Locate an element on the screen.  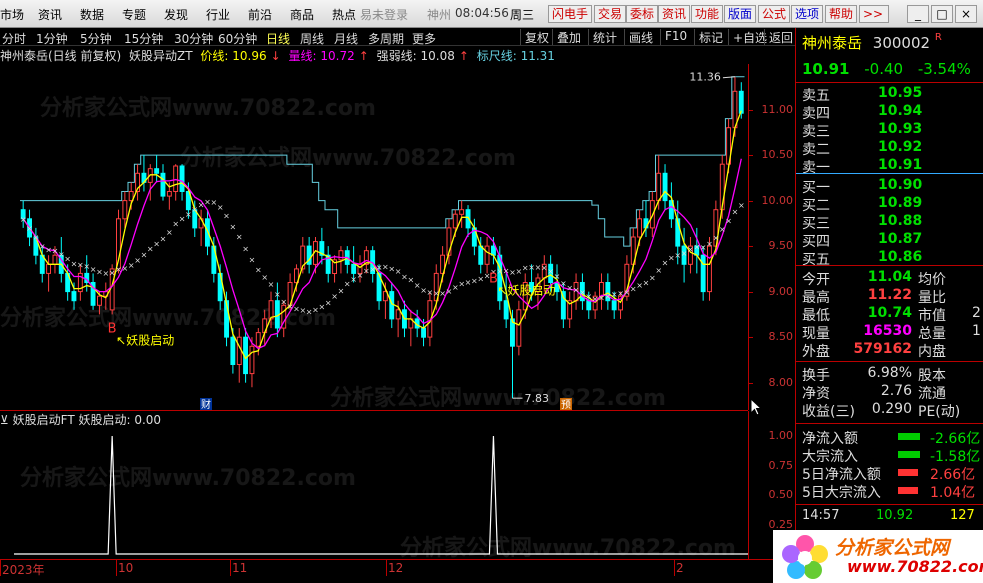
period-tab-timeshare: 分时 is located at coordinates (14, 38).